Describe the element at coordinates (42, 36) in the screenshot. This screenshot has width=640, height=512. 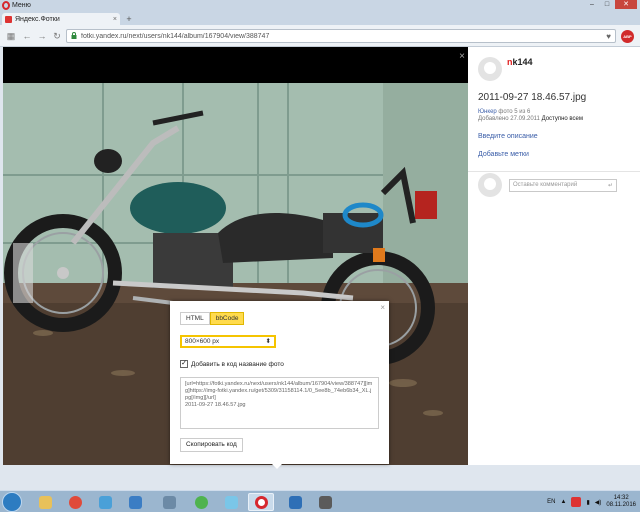
I see `forward-icon: →` at that location.